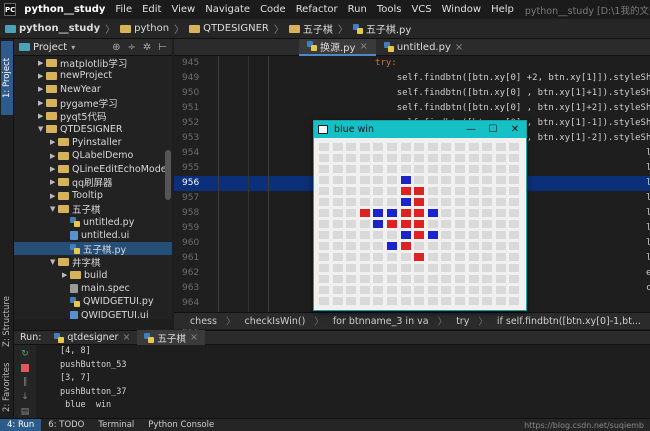  What do you see at coordinates (273, 9) in the screenshot?
I see `menu-code: Code` at bounding box center [273, 9].